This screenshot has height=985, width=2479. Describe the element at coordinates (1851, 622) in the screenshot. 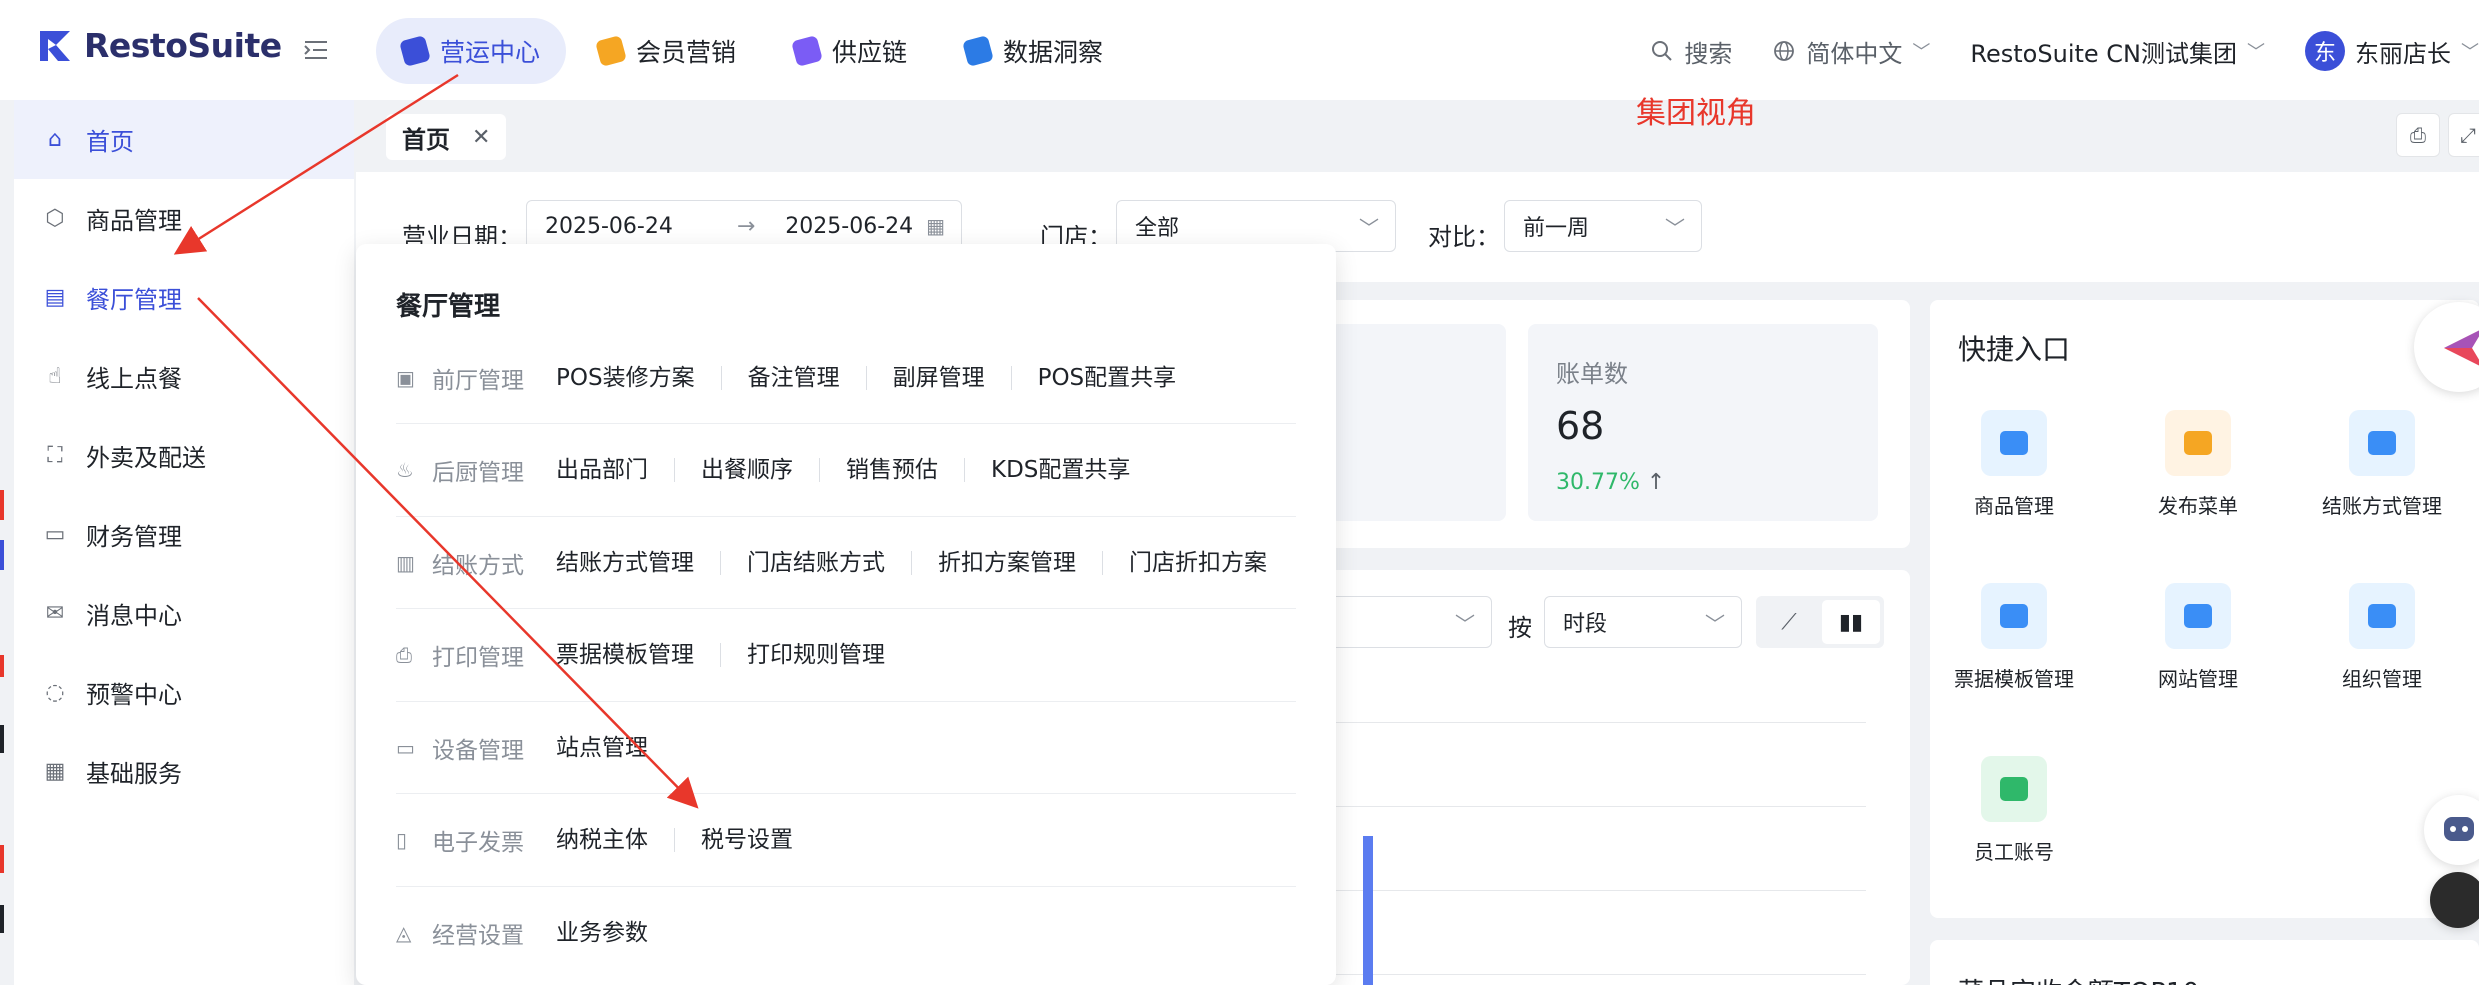

I see `bar-chart-icon: ▮▮` at that location.